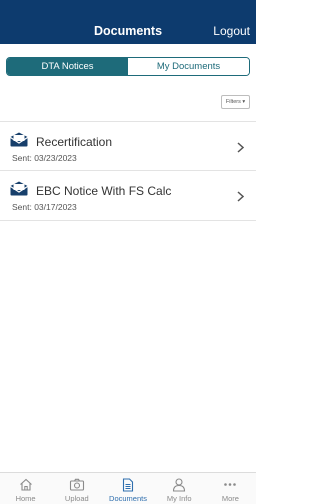 This screenshot has width=320, height=504. What do you see at coordinates (25, 498) in the screenshot?
I see `tab-label: Home` at bounding box center [25, 498].